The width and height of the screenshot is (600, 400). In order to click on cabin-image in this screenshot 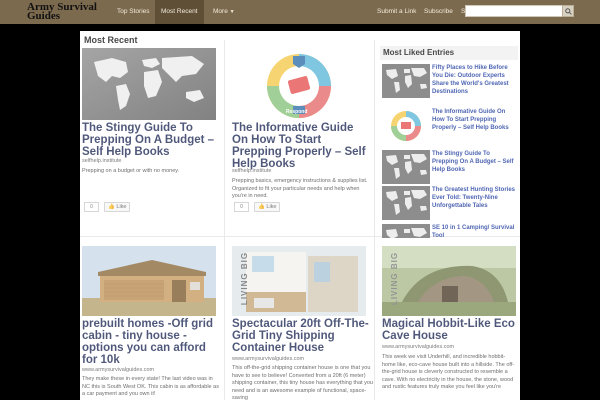, I will do `click(149, 281)`.